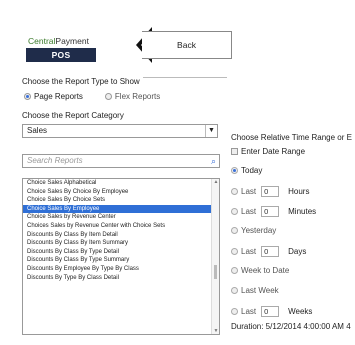 Image resolution: width=355 pixels, height=345 pixels. I want to click on scroll-down-icon: ▼, so click(215, 331).